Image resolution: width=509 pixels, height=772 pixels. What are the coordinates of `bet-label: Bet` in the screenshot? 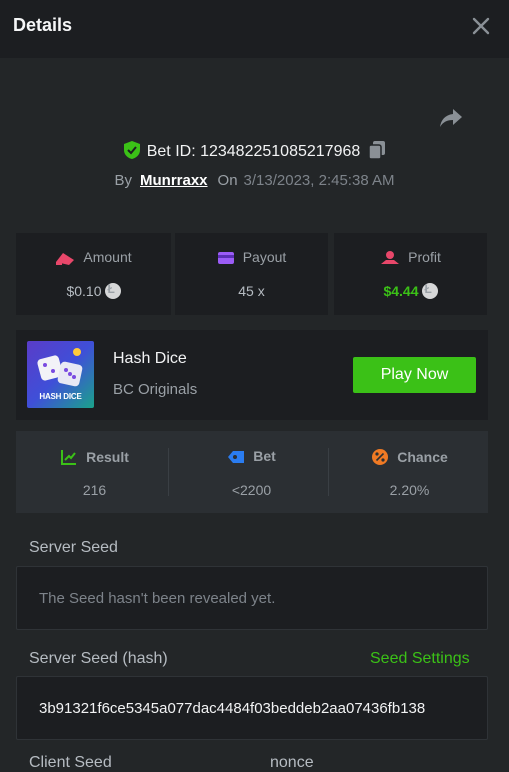 It's located at (264, 456).